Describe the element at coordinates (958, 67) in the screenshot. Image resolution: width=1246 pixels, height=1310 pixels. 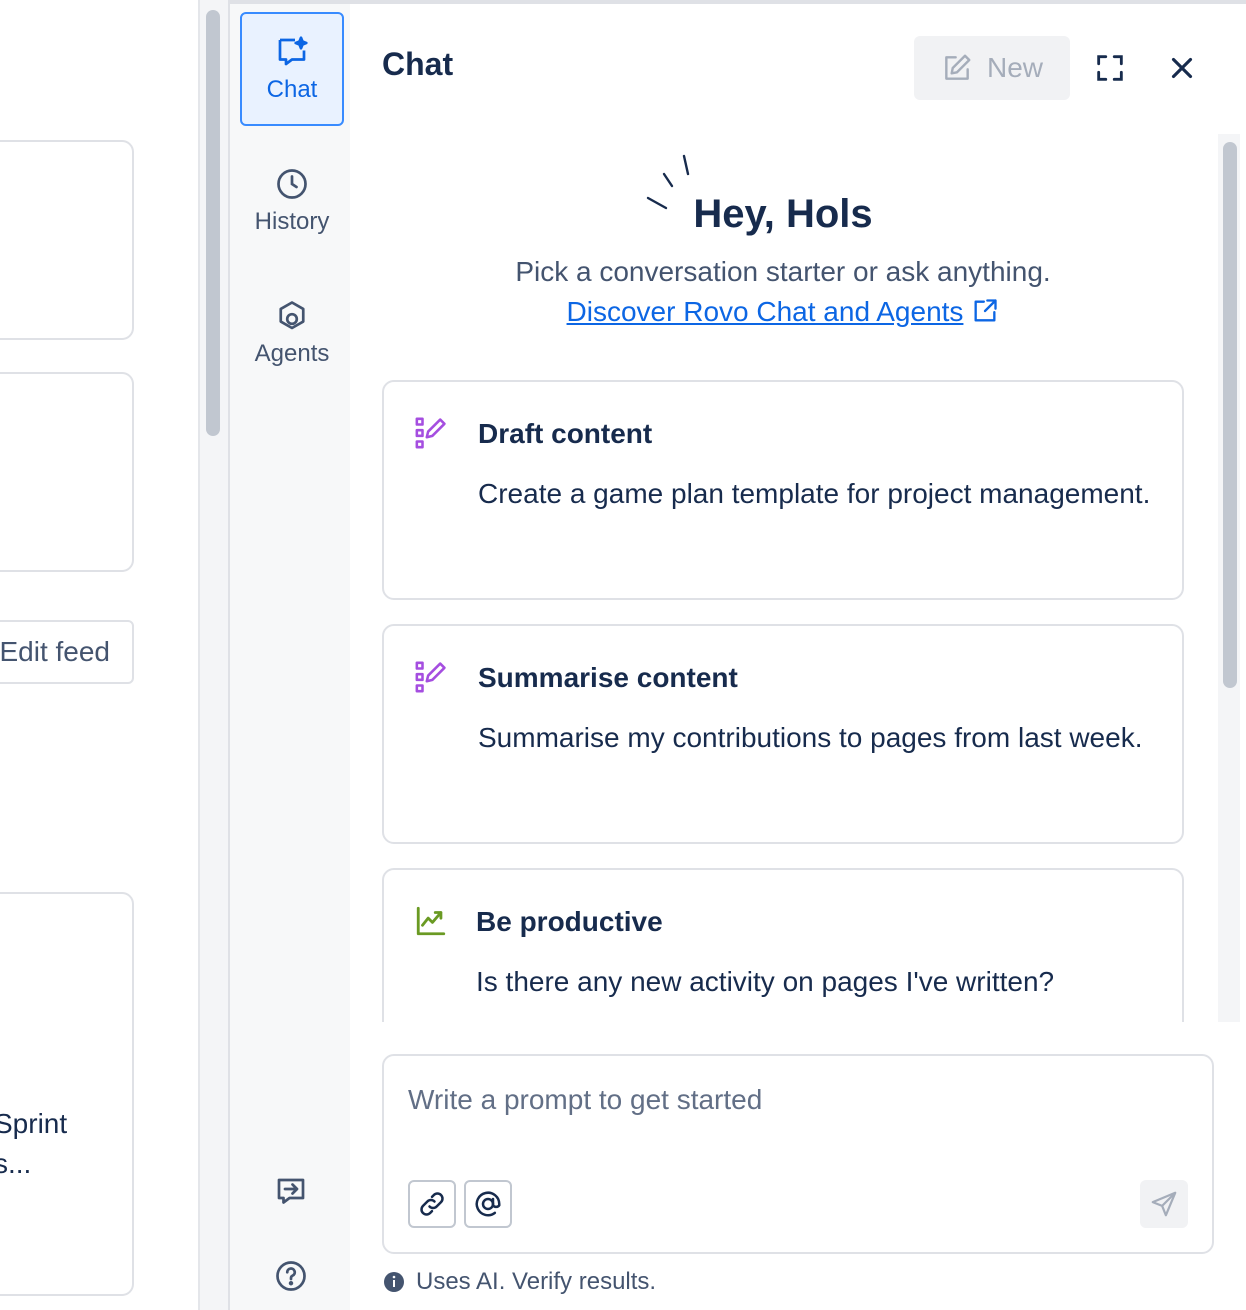
I see `edit-icon` at that location.